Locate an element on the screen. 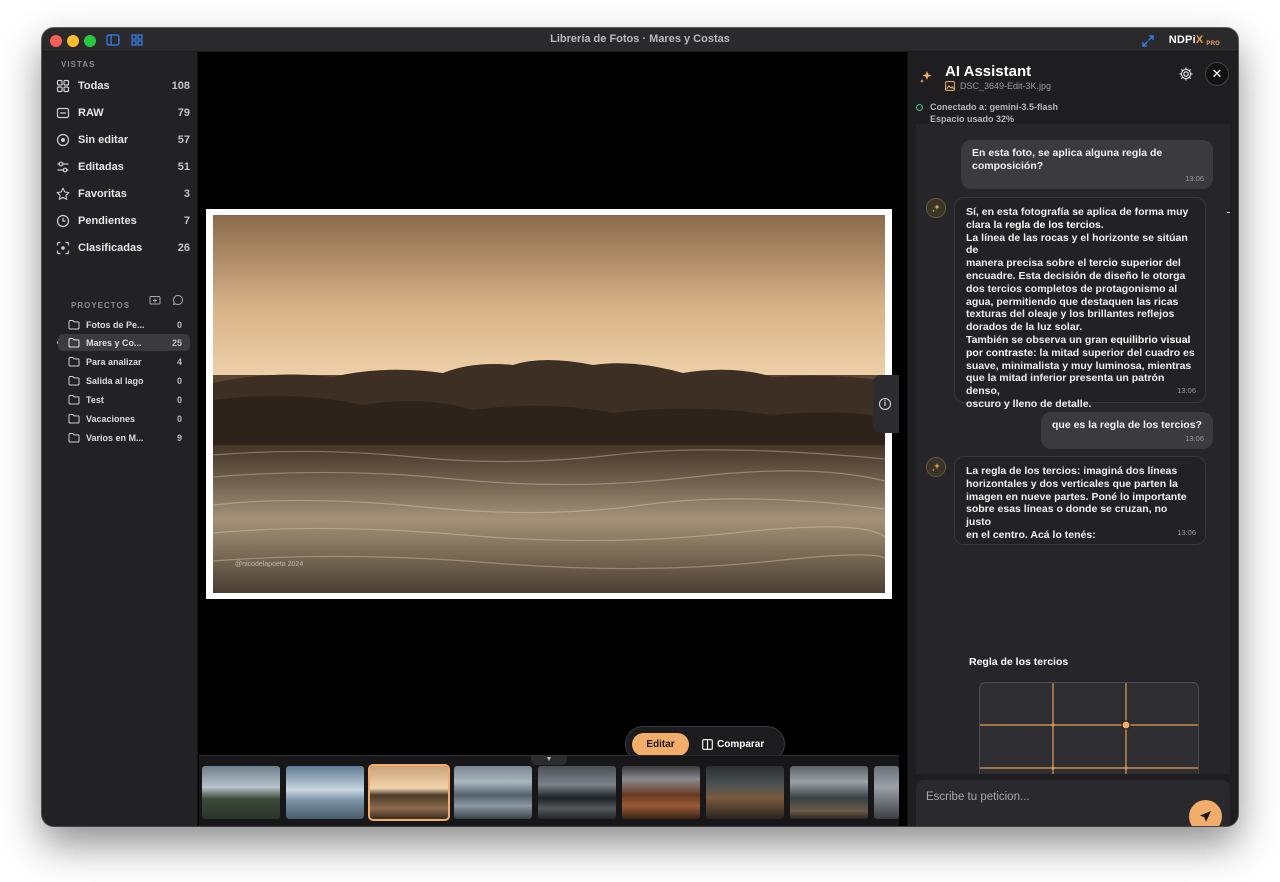 The image size is (1280, 882). project-item-active: Mares y Co... 25 is located at coordinates (124, 342).